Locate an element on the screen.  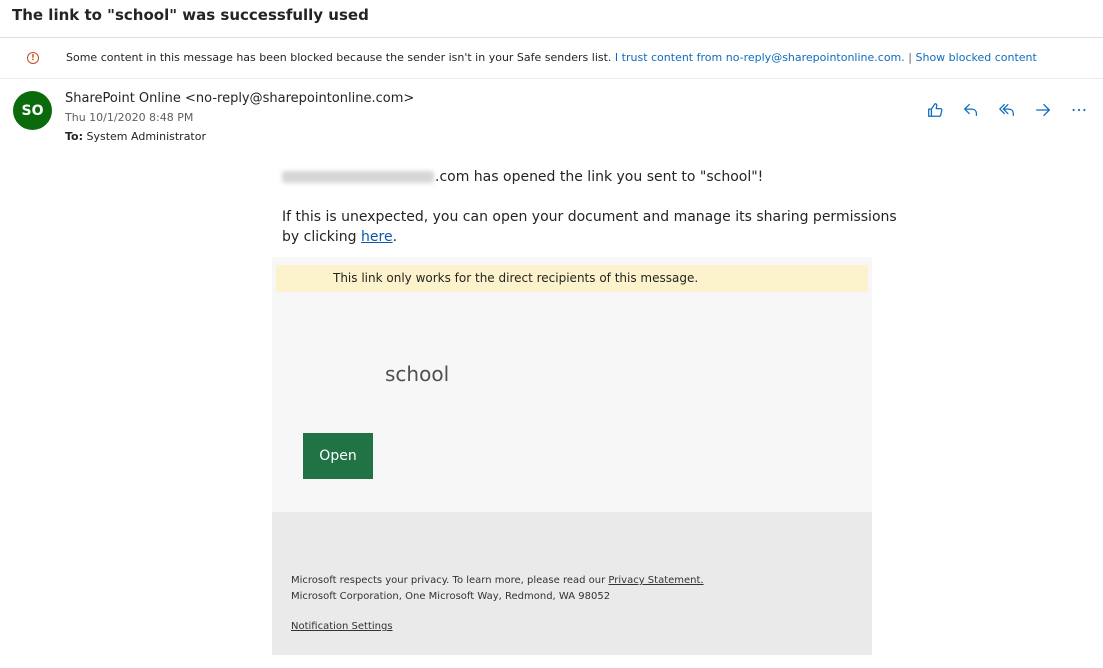
unexpected-suffix: . is located at coordinates (395, 237).